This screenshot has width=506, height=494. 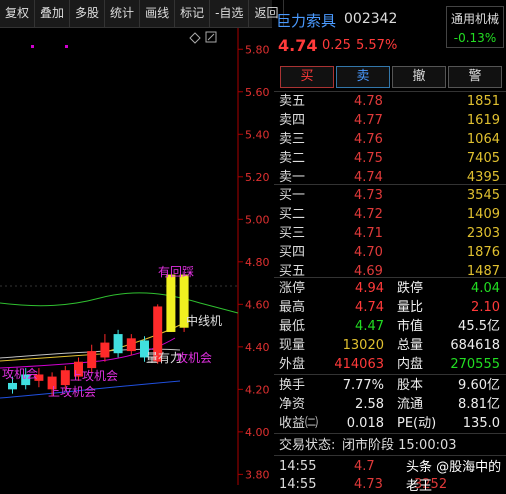 I want to click on stat-label: 现量, so click(x=292, y=345).